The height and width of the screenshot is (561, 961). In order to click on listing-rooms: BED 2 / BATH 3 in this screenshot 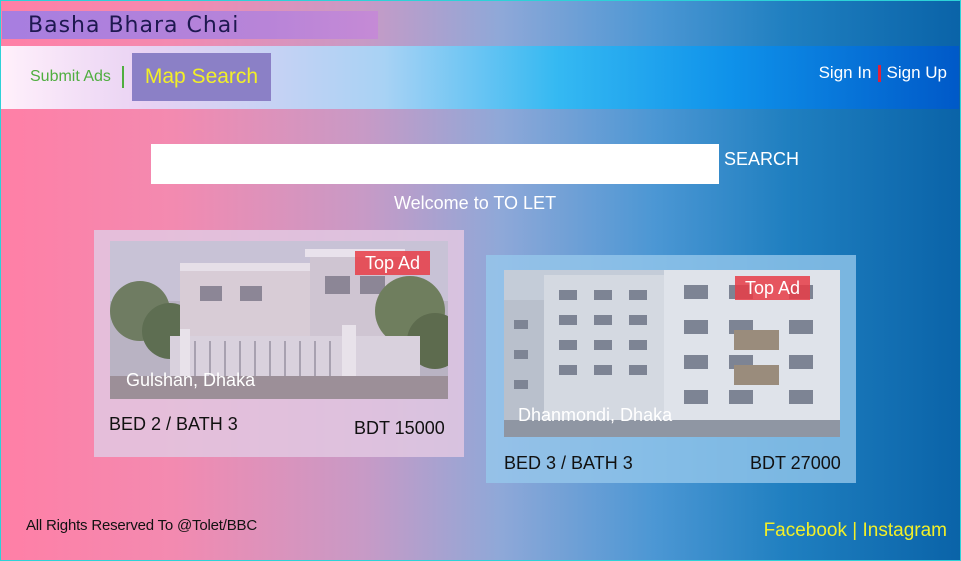, I will do `click(173, 424)`.